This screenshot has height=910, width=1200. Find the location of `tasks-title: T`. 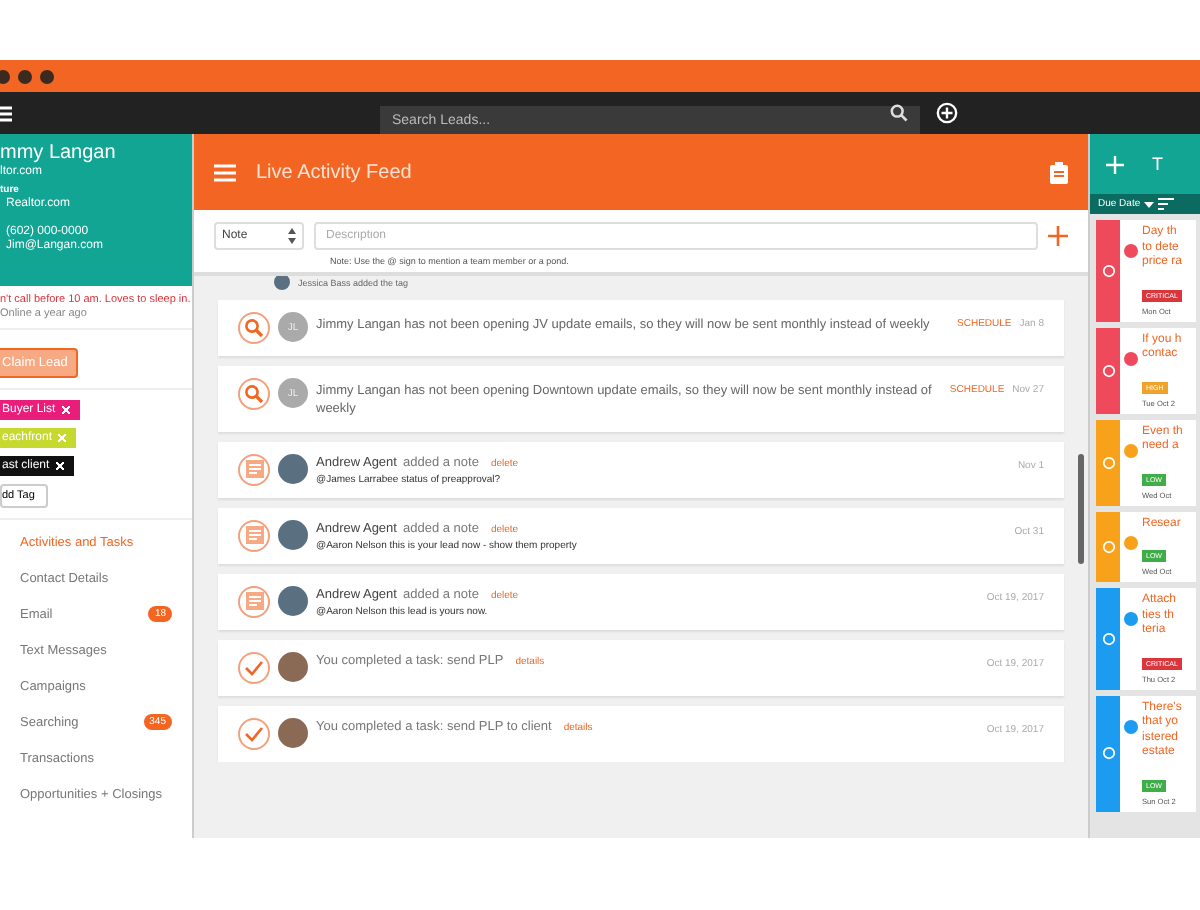

tasks-title: T is located at coordinates (1157, 164).